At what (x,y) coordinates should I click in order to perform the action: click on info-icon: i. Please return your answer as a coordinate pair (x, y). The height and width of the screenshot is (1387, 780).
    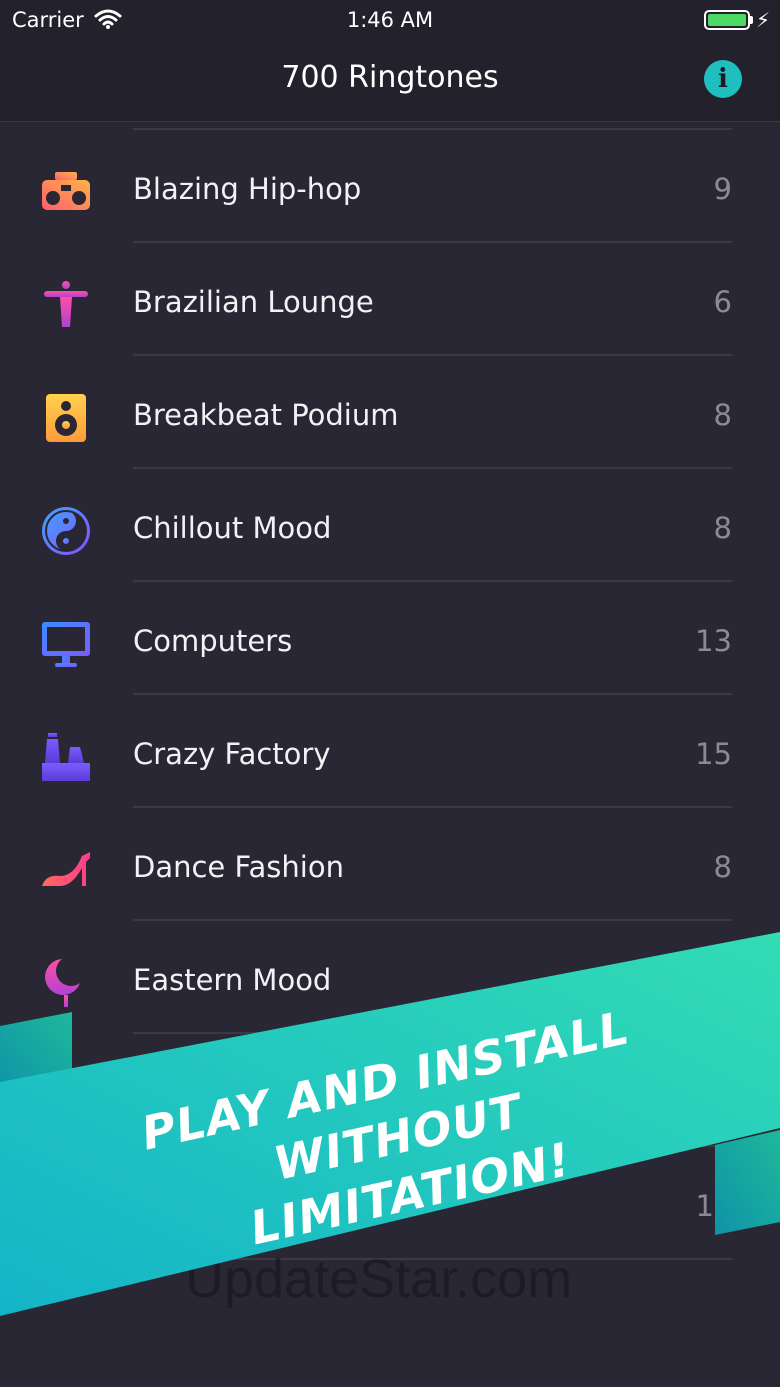
    Looking at the image, I should click on (723, 79).